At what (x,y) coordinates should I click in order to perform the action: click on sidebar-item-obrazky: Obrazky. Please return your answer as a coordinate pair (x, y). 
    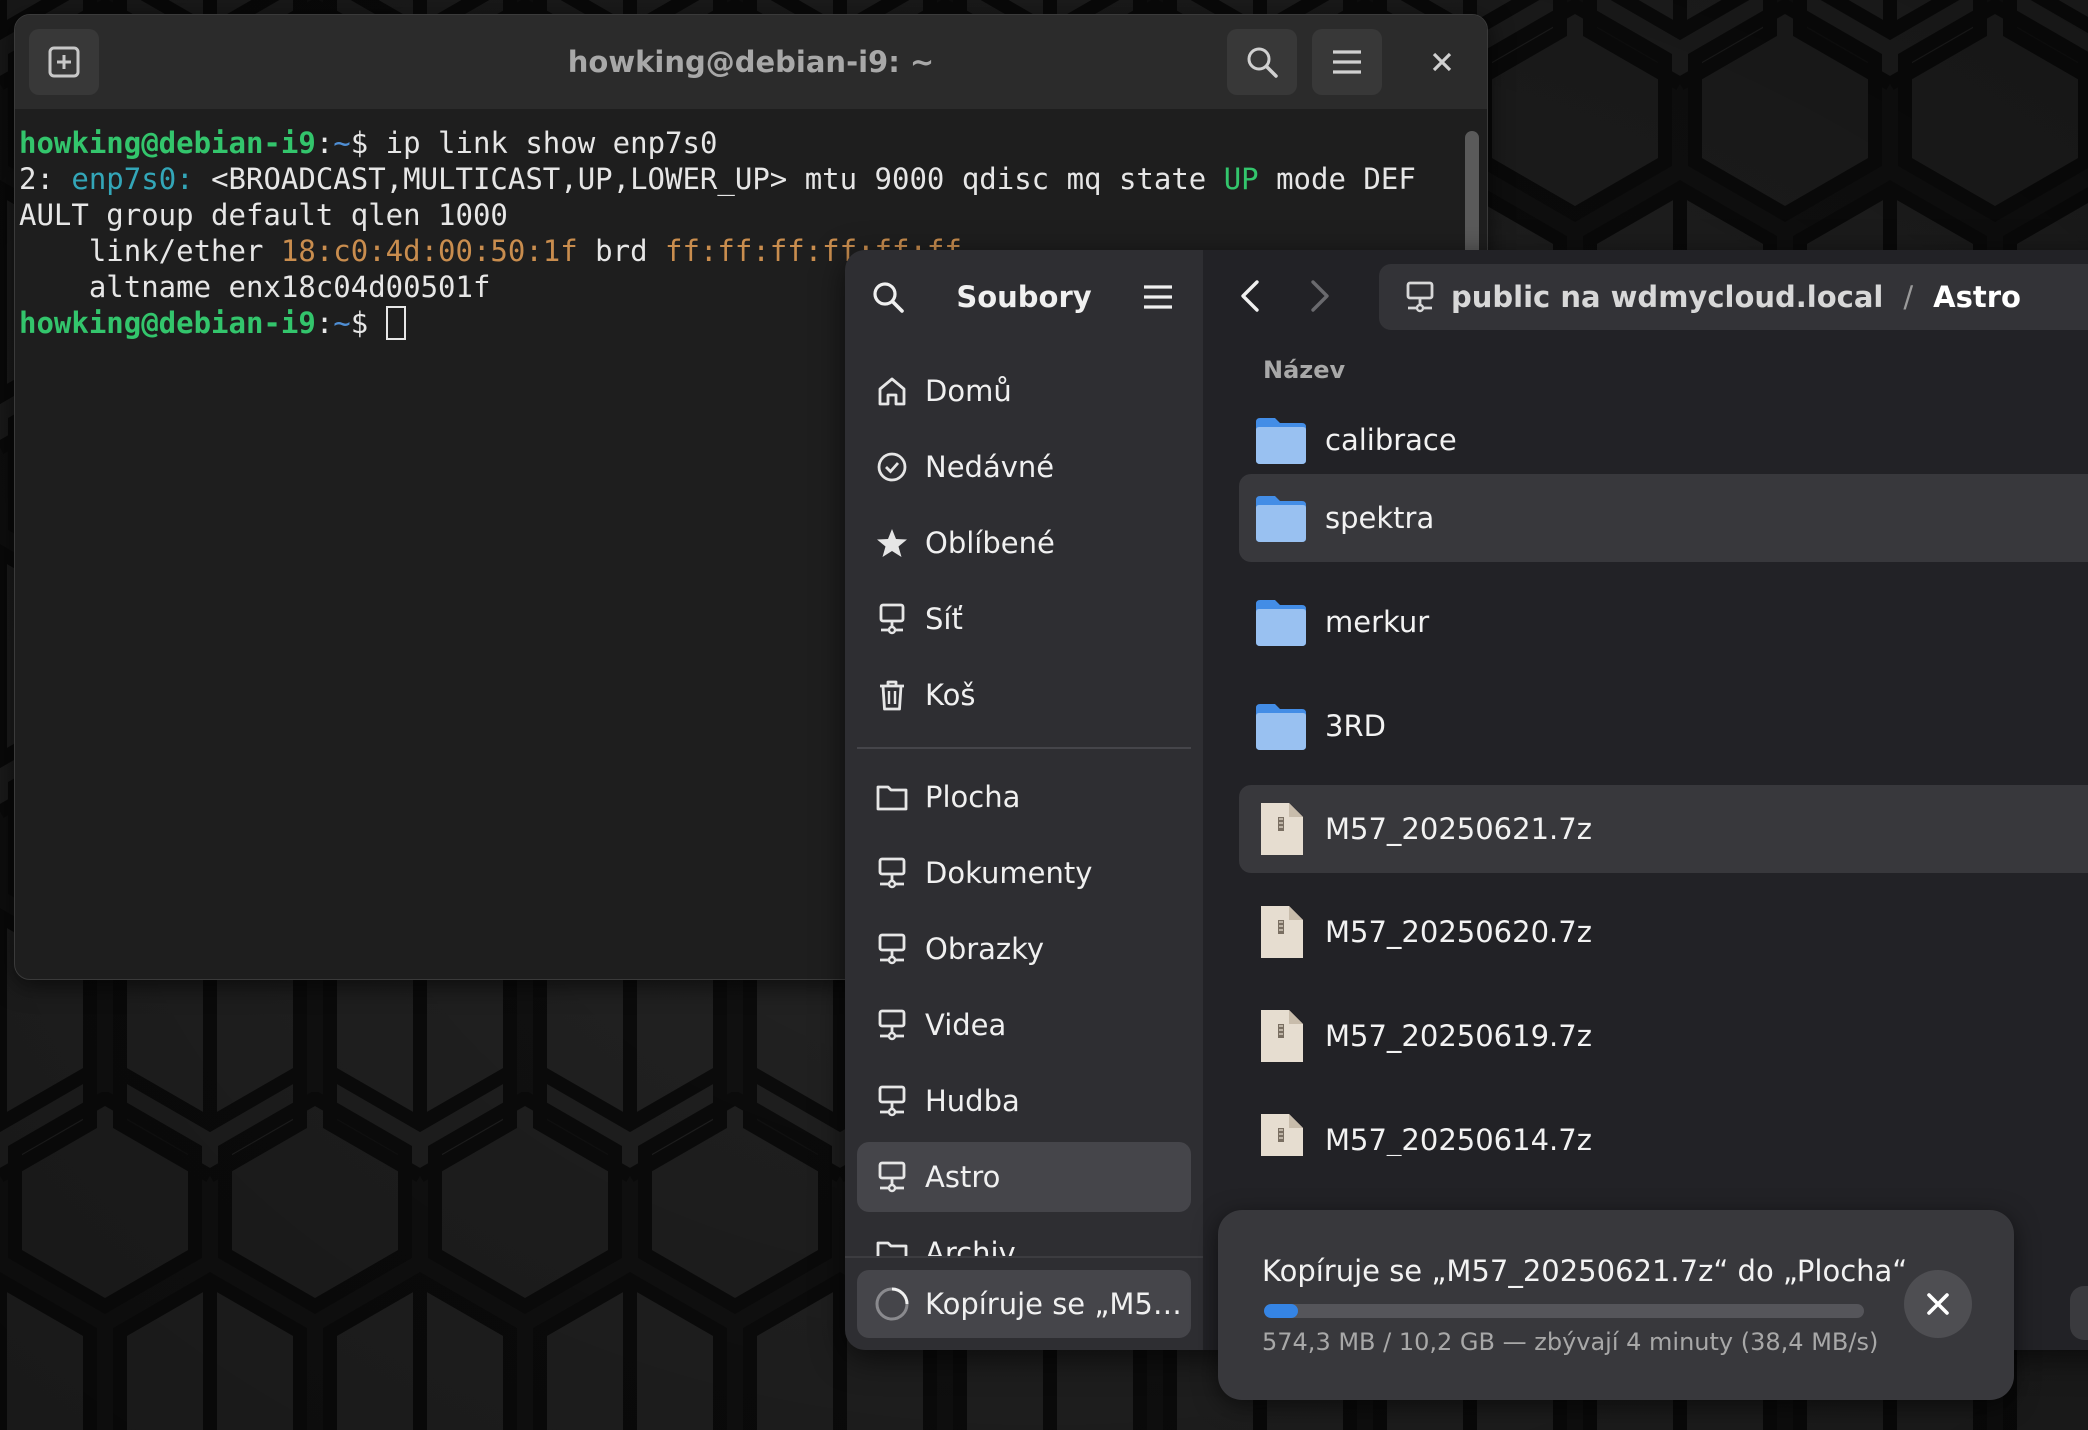
    Looking at the image, I should click on (1024, 949).